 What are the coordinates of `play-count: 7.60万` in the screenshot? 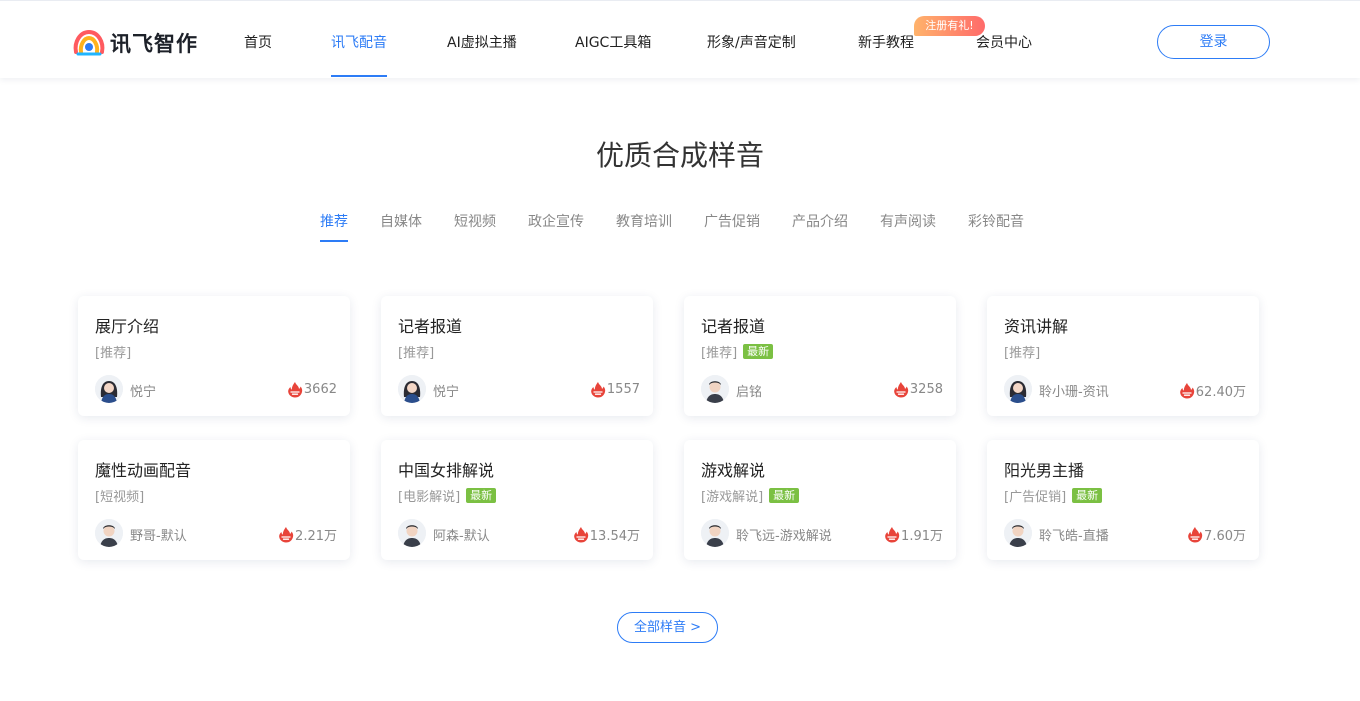 It's located at (1216, 534).